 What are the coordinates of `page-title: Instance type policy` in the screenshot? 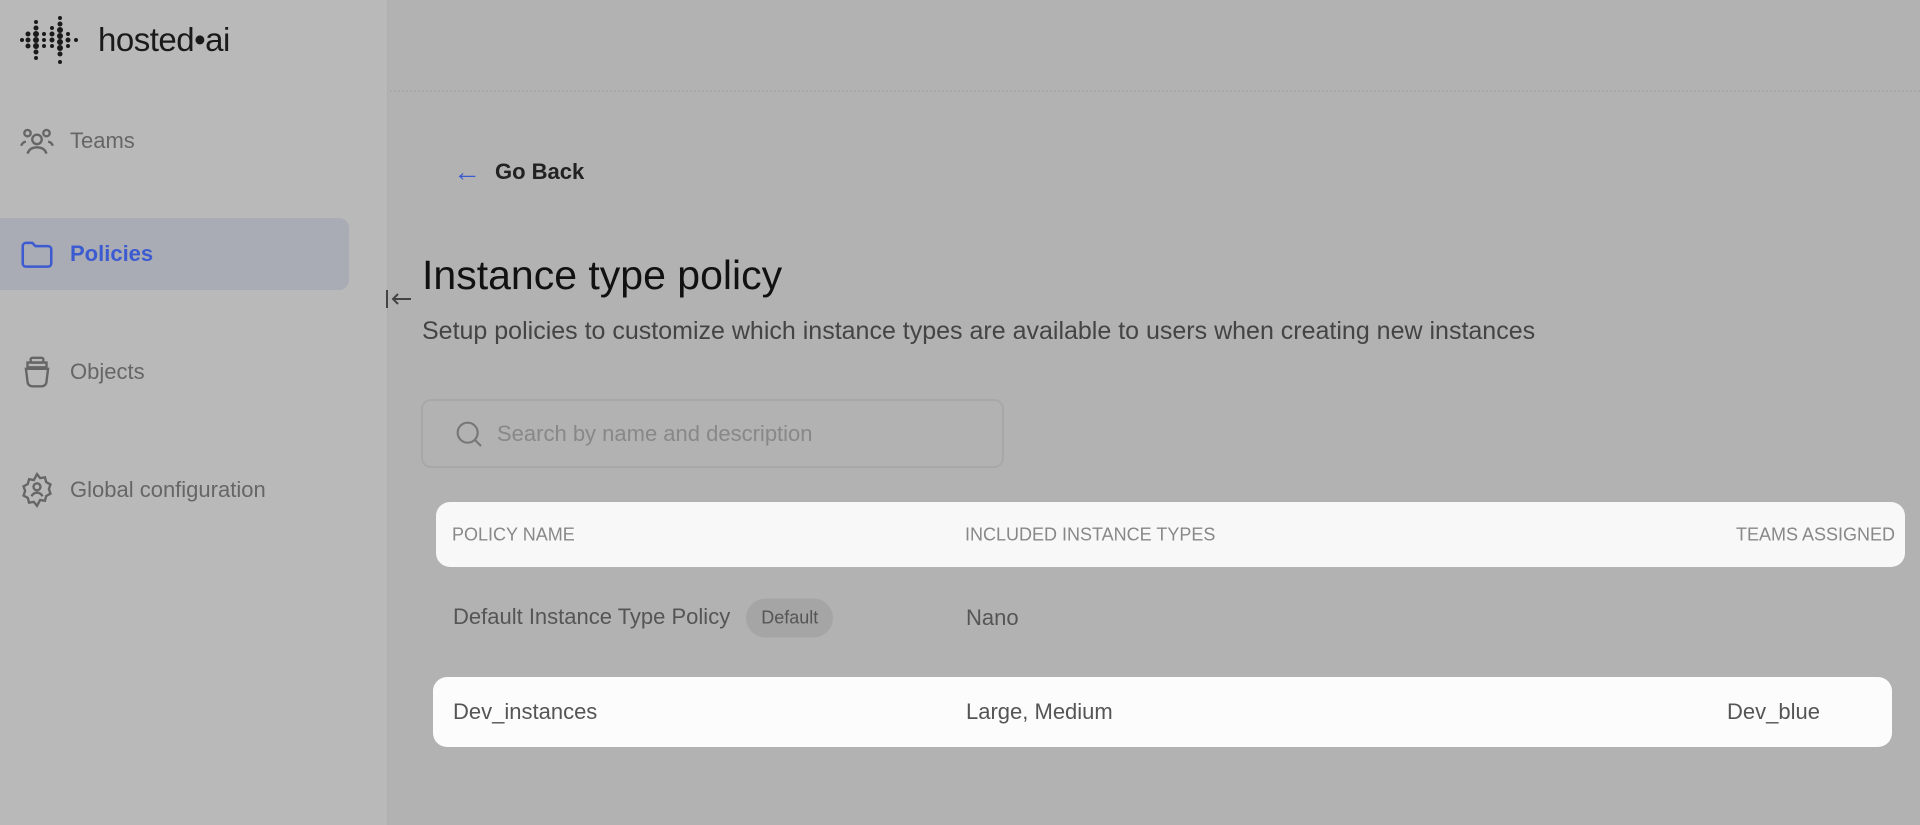 It's located at (602, 275).